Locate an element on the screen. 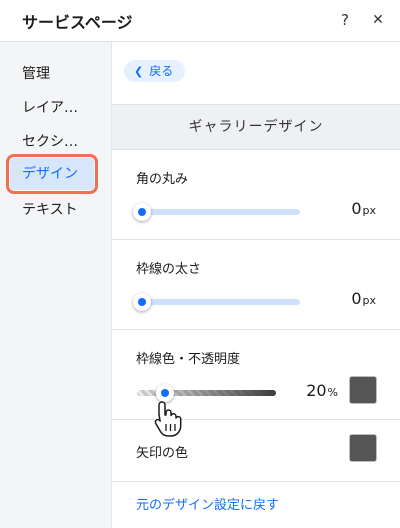 This screenshot has height=528, width=400. opacity-unit: % is located at coordinates (332, 392).